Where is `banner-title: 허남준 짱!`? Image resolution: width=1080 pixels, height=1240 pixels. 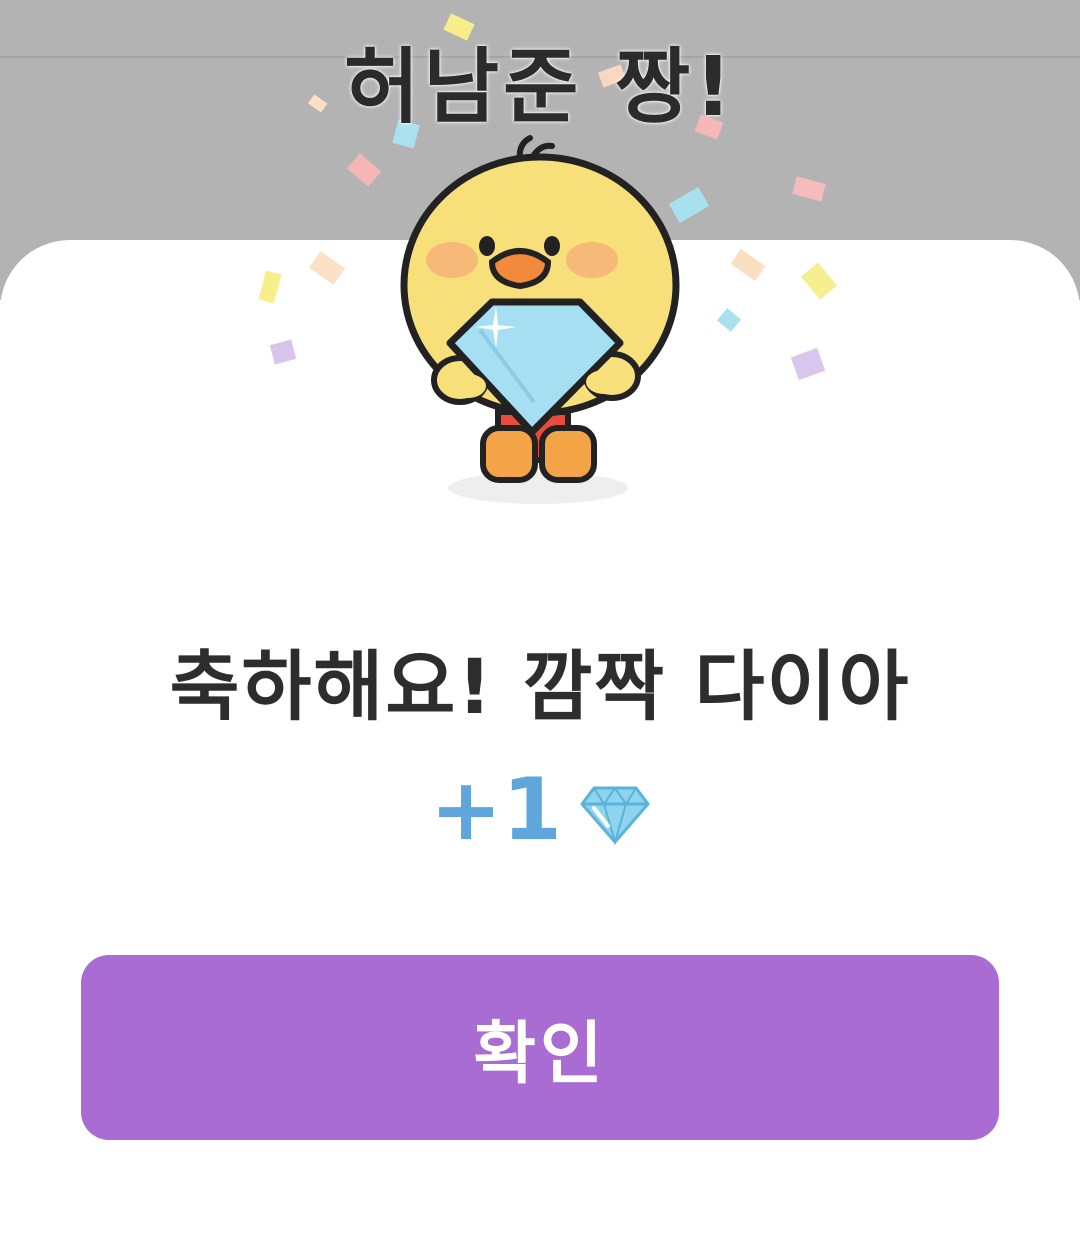
banner-title: 허남준 짱! is located at coordinates (540, 87).